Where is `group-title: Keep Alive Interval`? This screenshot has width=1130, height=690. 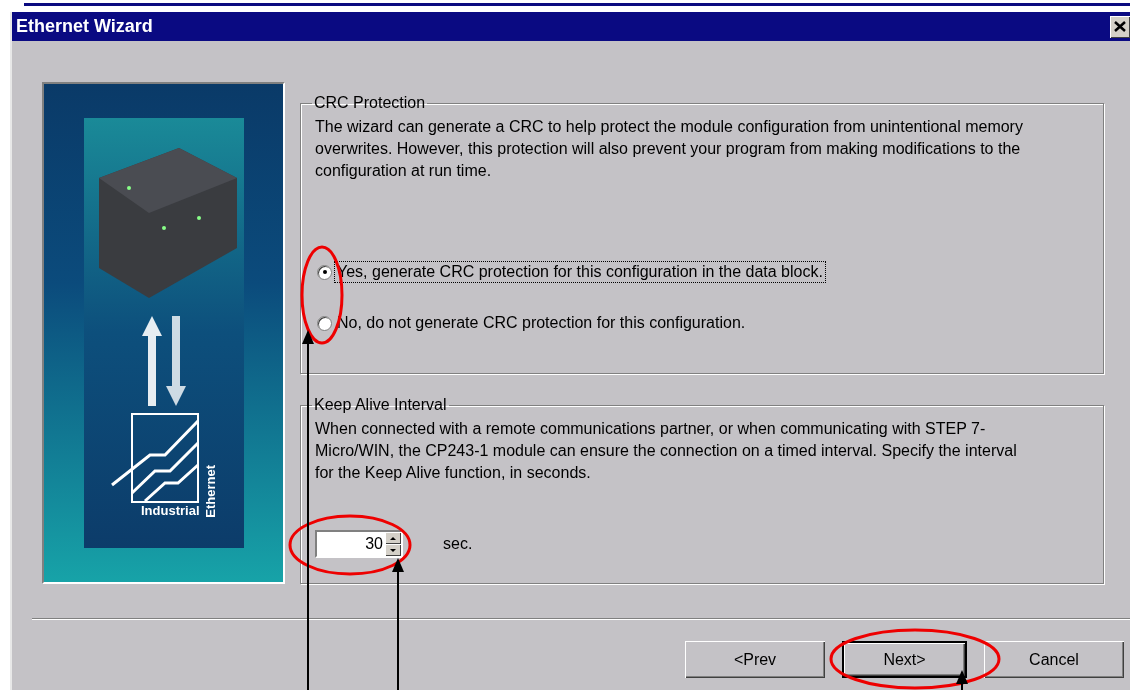
group-title: Keep Alive Interval is located at coordinates (380, 405).